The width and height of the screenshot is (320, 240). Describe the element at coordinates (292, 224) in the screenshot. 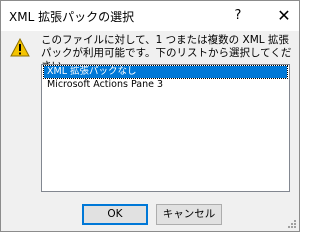

I see `resize-grip-icon` at that location.